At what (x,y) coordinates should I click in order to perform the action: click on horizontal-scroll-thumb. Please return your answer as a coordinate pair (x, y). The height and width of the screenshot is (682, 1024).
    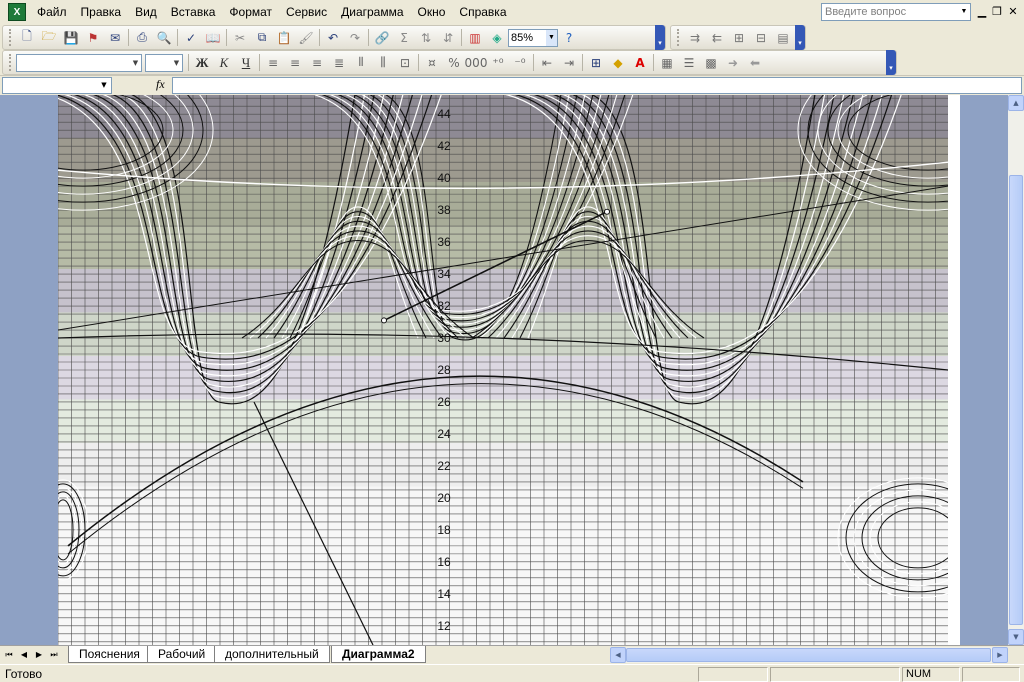
    Looking at the image, I should click on (808, 655).